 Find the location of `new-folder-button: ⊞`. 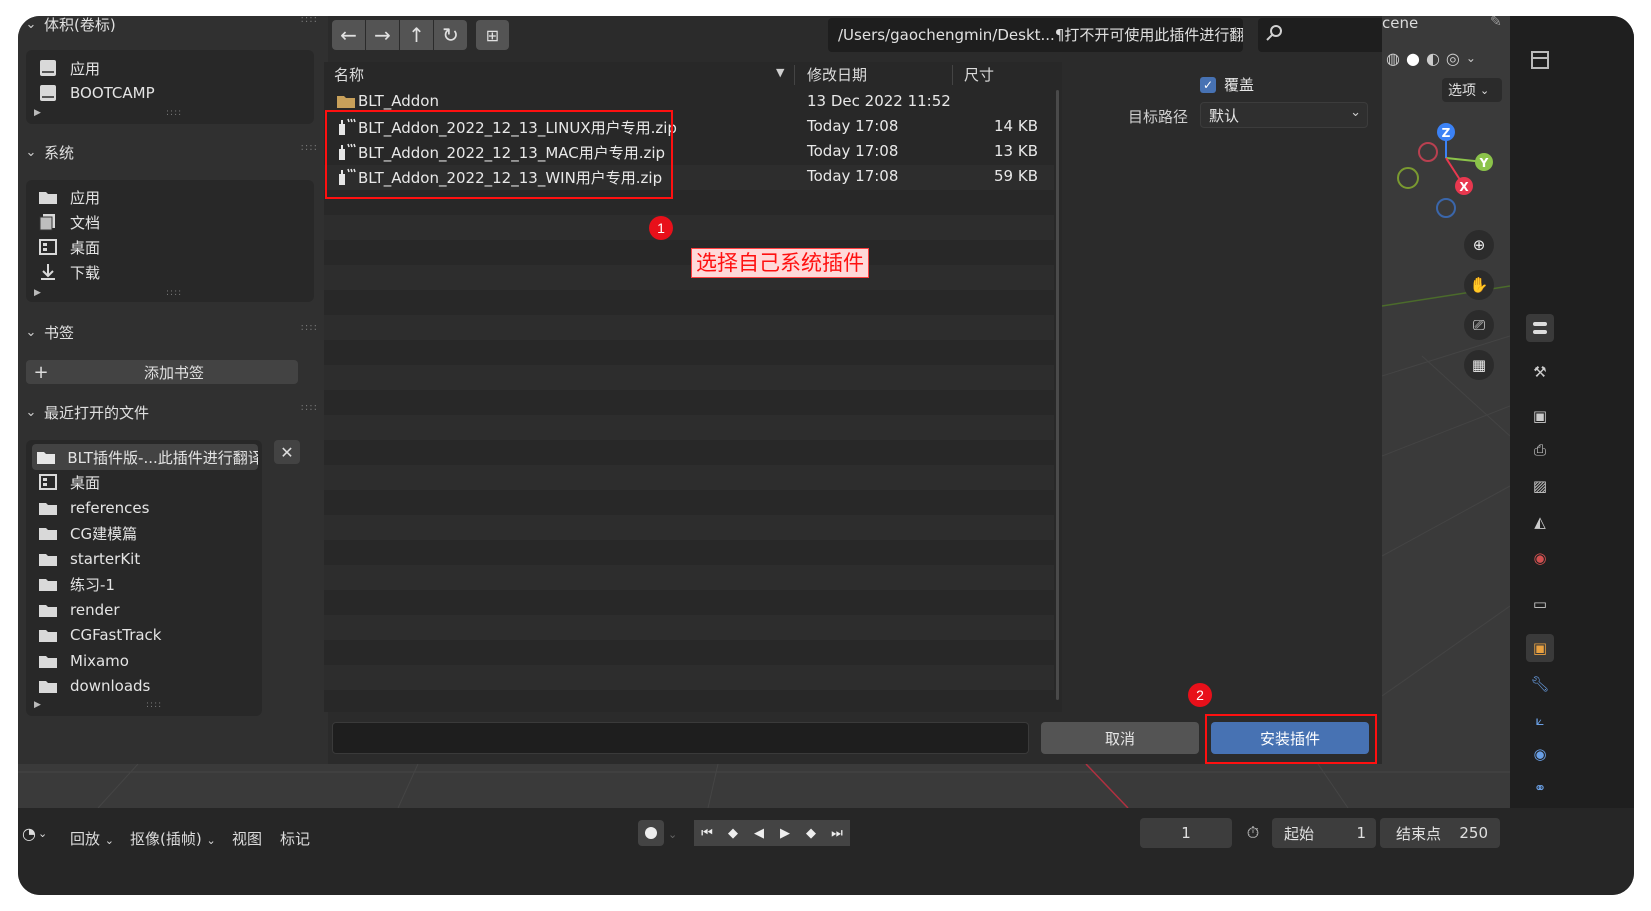

new-folder-button: ⊞ is located at coordinates (492, 35).